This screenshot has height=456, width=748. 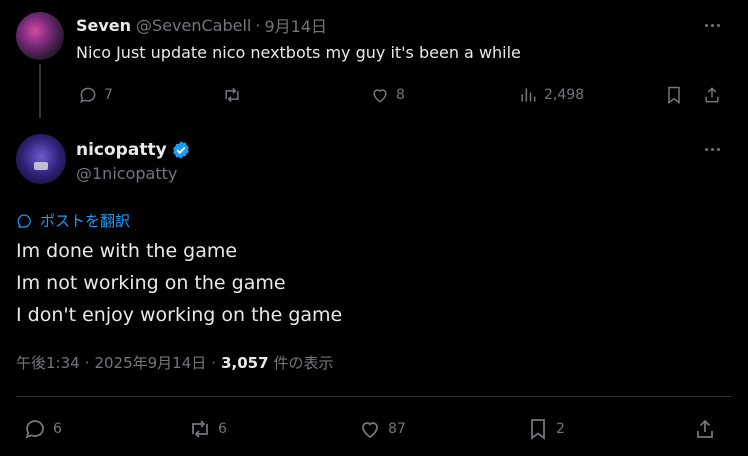 I want to click on reply-header: Seven @SevenCabell · 9月14日, so click(x=201, y=25).